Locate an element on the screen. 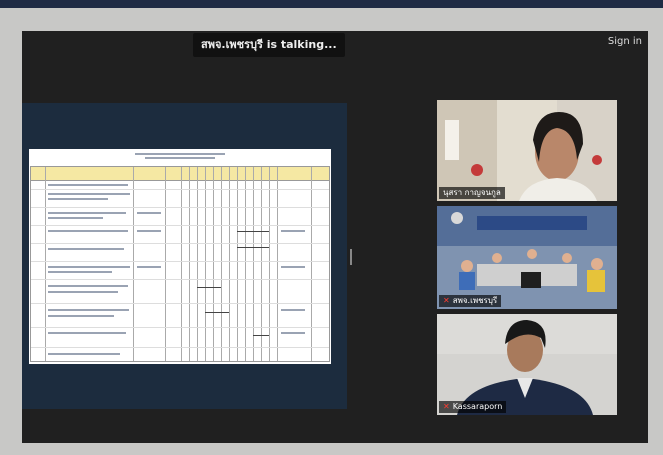 Image resolution: width=663 pixels, height=455 pixels. video-tile-3: ✕ Kassaraporn is located at coordinates (527, 364).